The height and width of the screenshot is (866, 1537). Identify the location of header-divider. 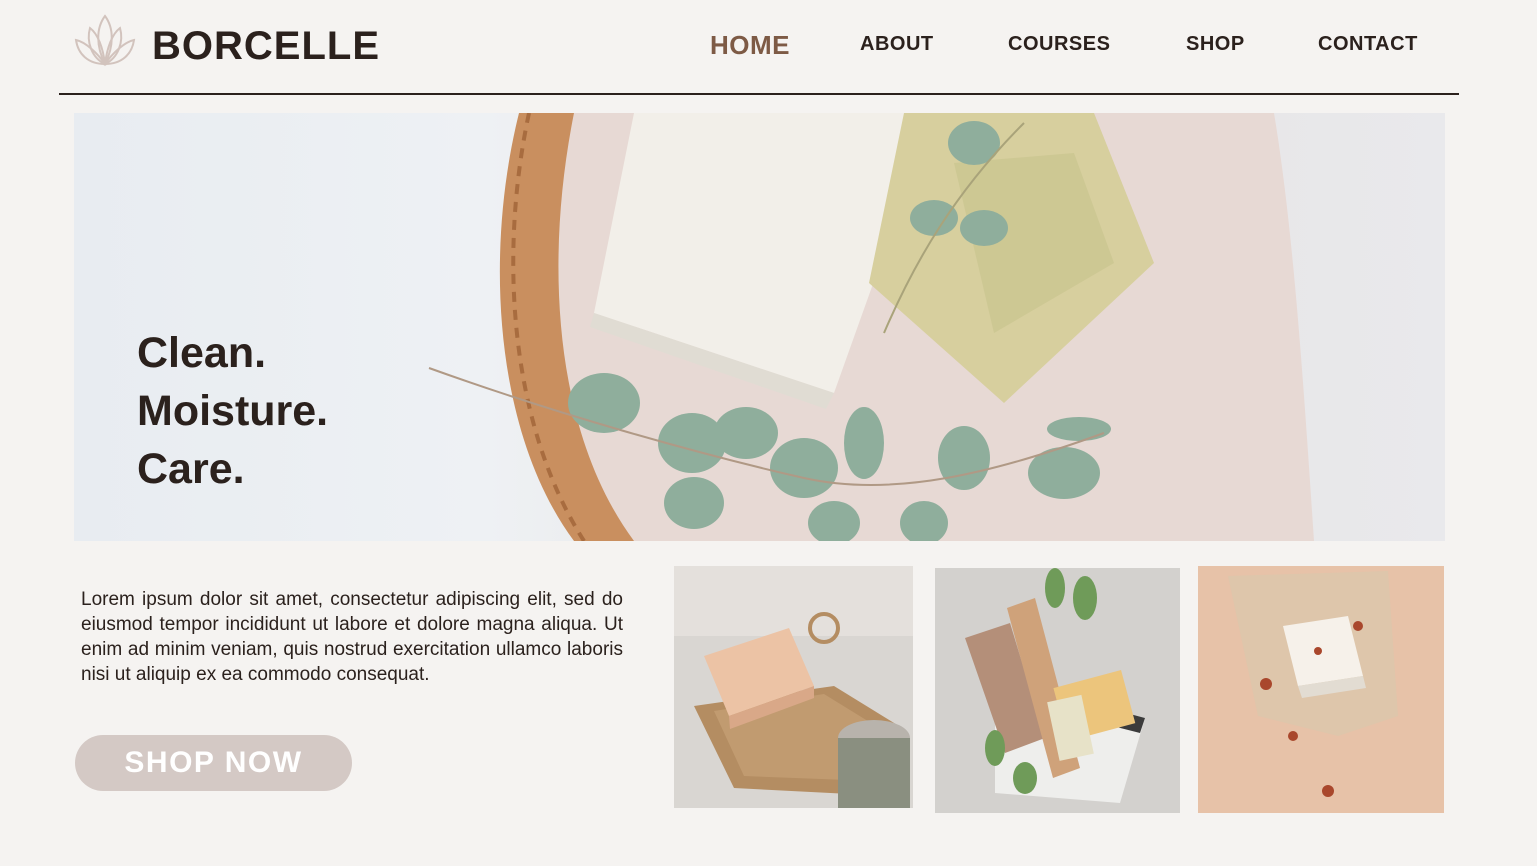
(759, 94).